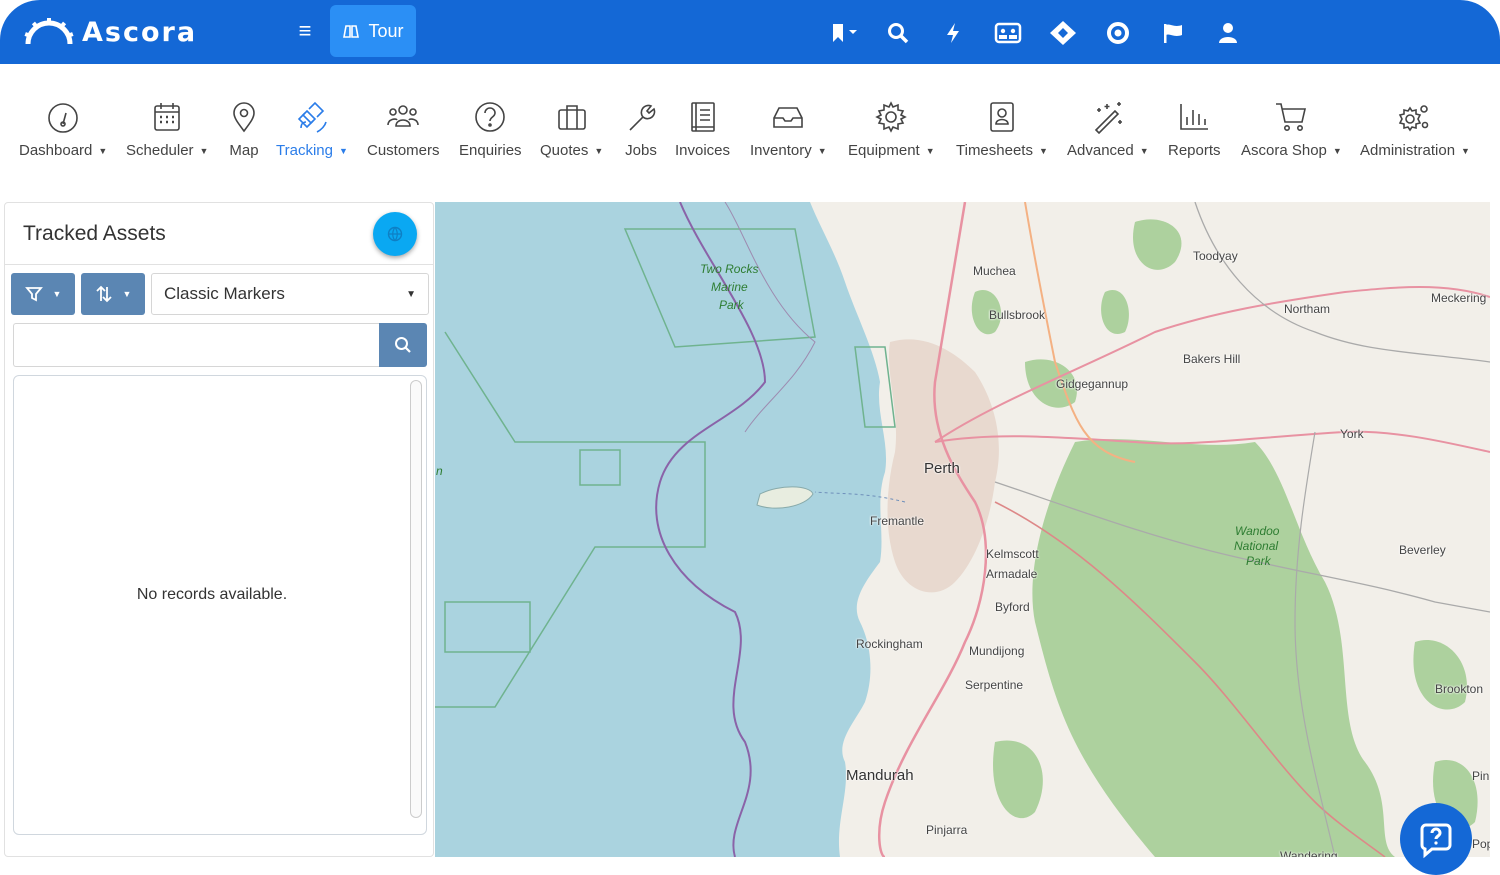 Image resolution: width=1500 pixels, height=875 pixels. I want to click on binoculars-icon, so click(351, 31).